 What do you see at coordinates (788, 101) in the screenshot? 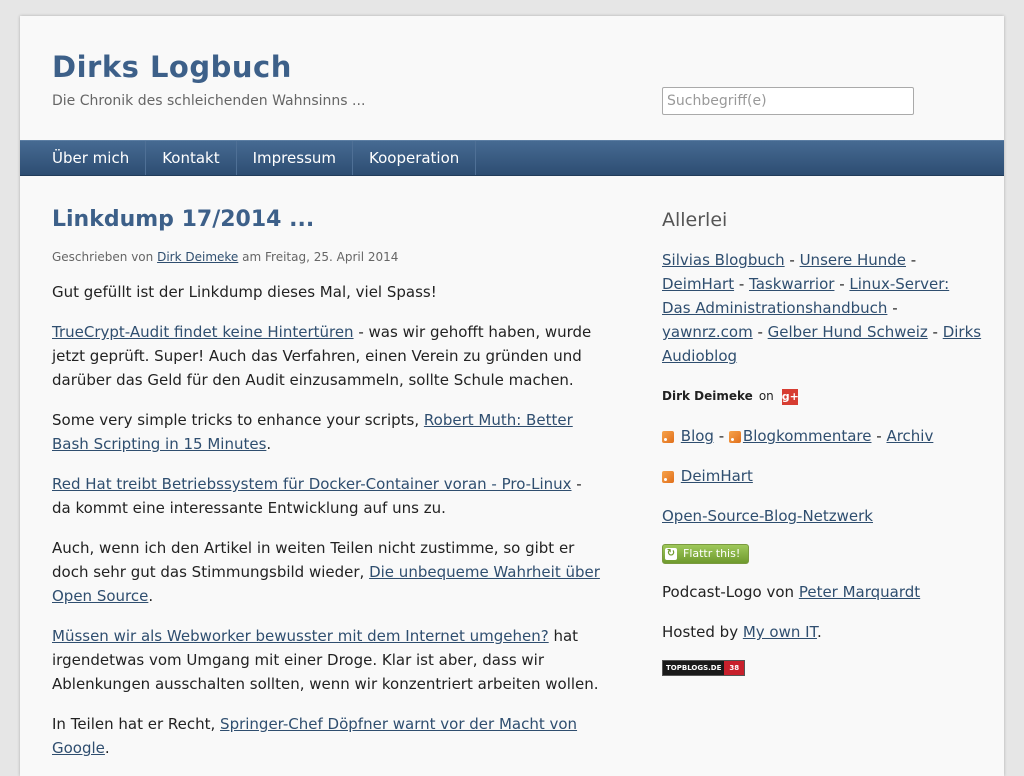
I see `search-input` at bounding box center [788, 101].